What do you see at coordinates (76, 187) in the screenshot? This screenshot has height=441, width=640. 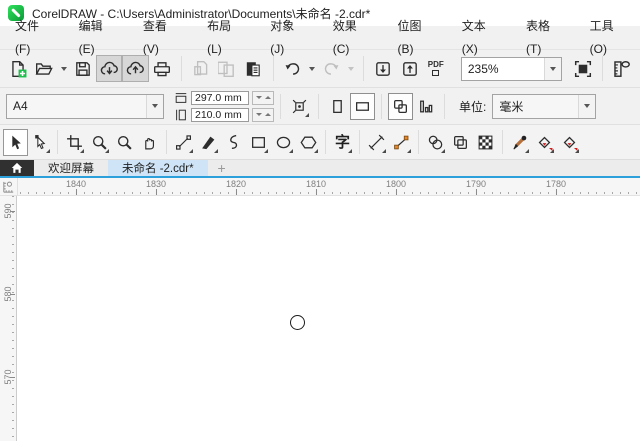 I see `ruler-label: 1840` at bounding box center [76, 187].